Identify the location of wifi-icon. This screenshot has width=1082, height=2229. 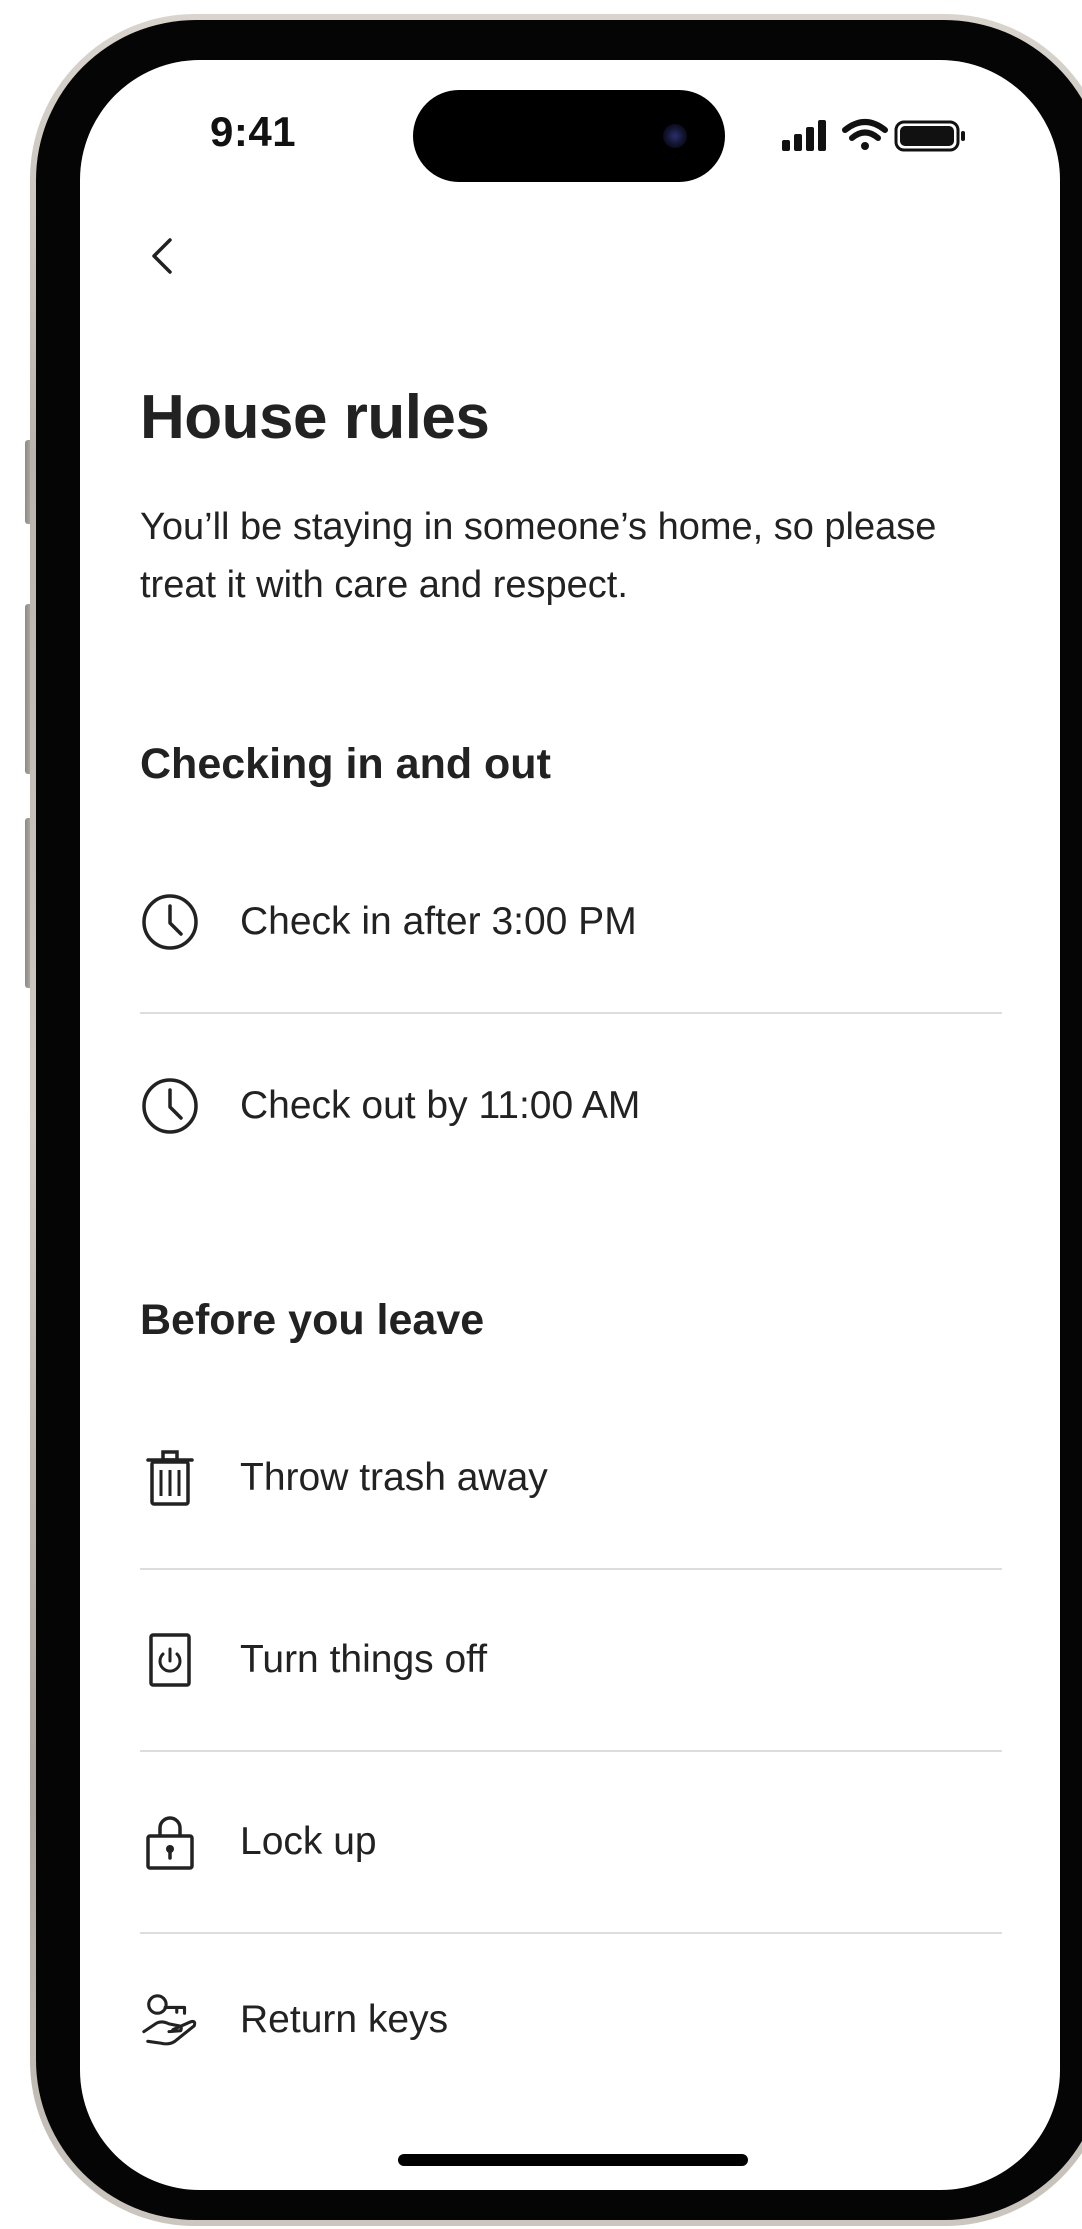
(865, 134).